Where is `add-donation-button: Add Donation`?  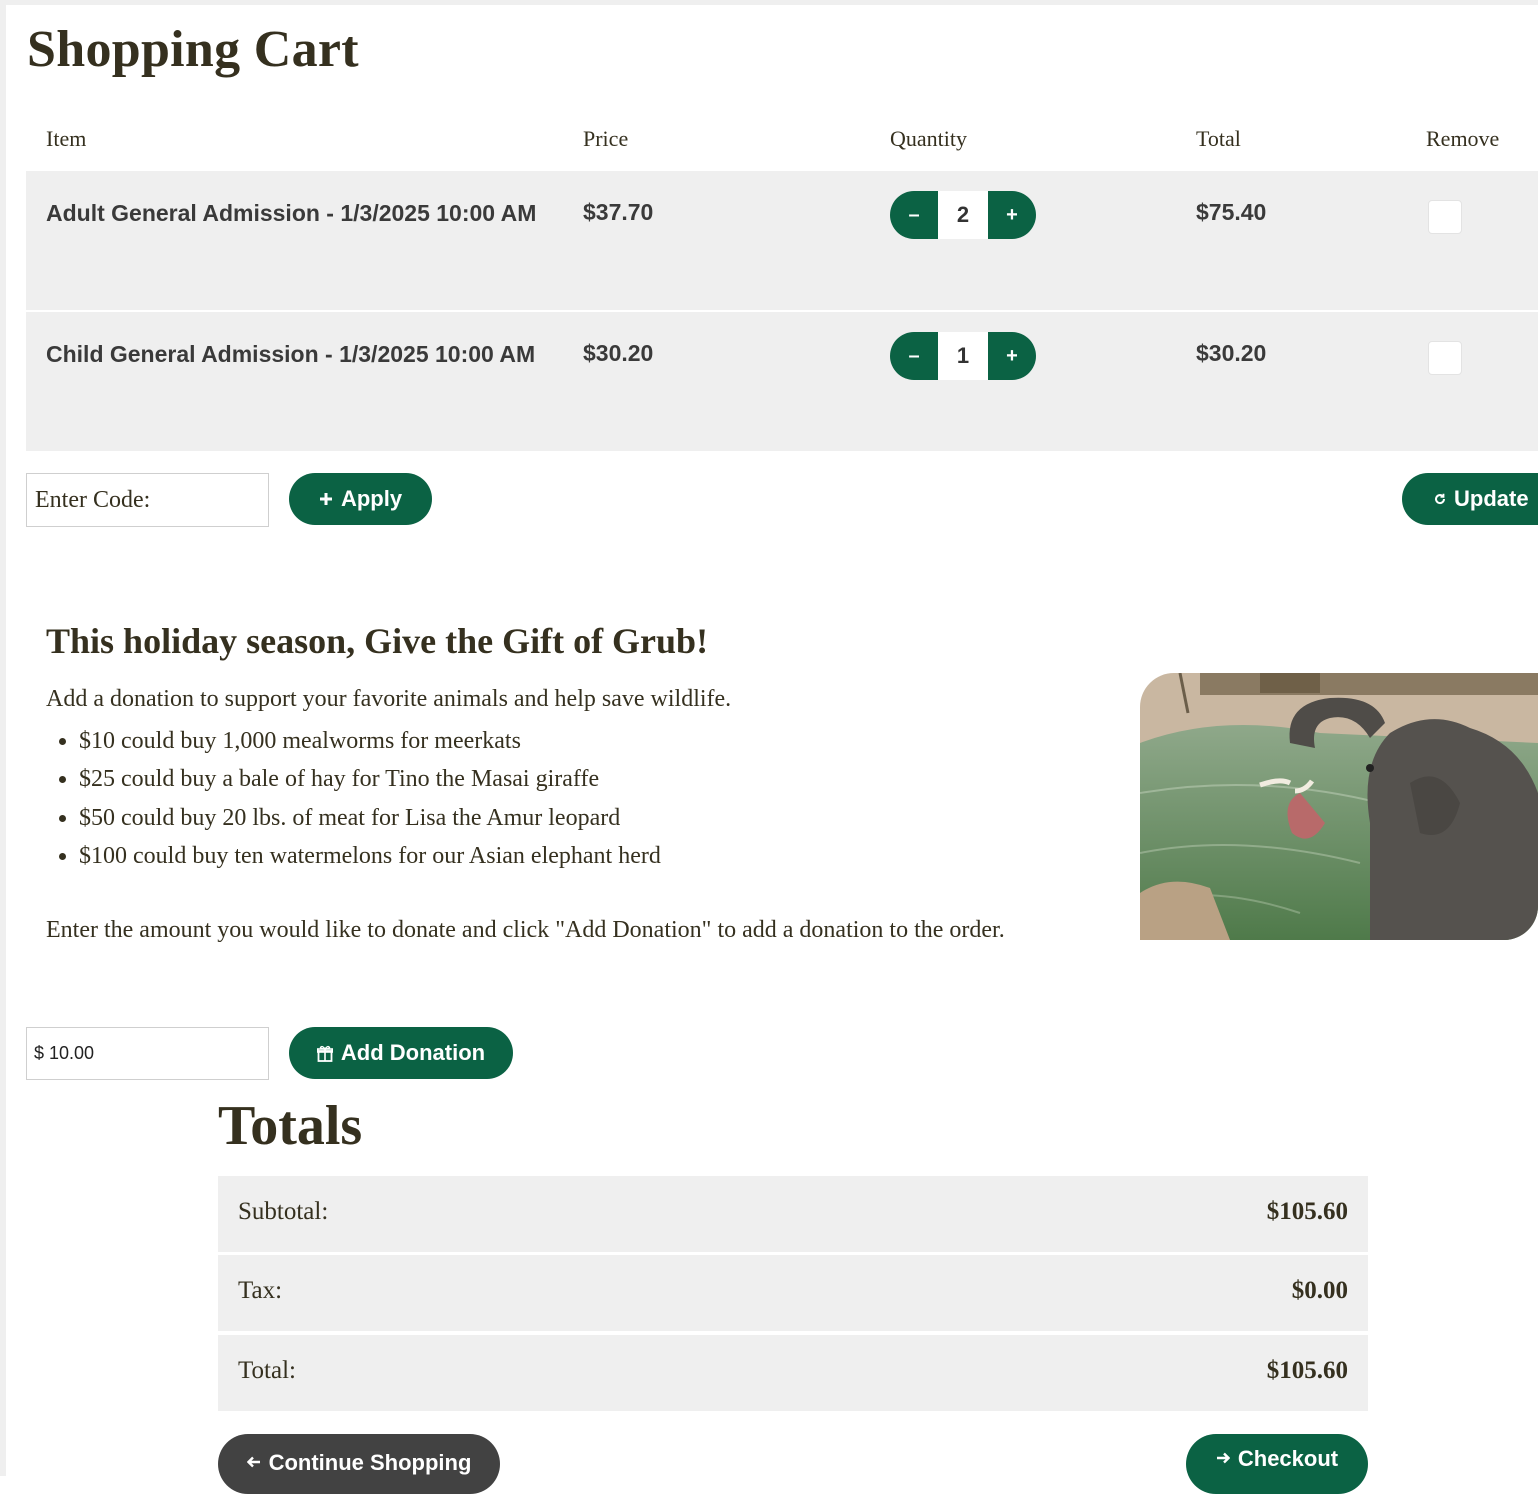
add-donation-button: Add Donation is located at coordinates (401, 1053).